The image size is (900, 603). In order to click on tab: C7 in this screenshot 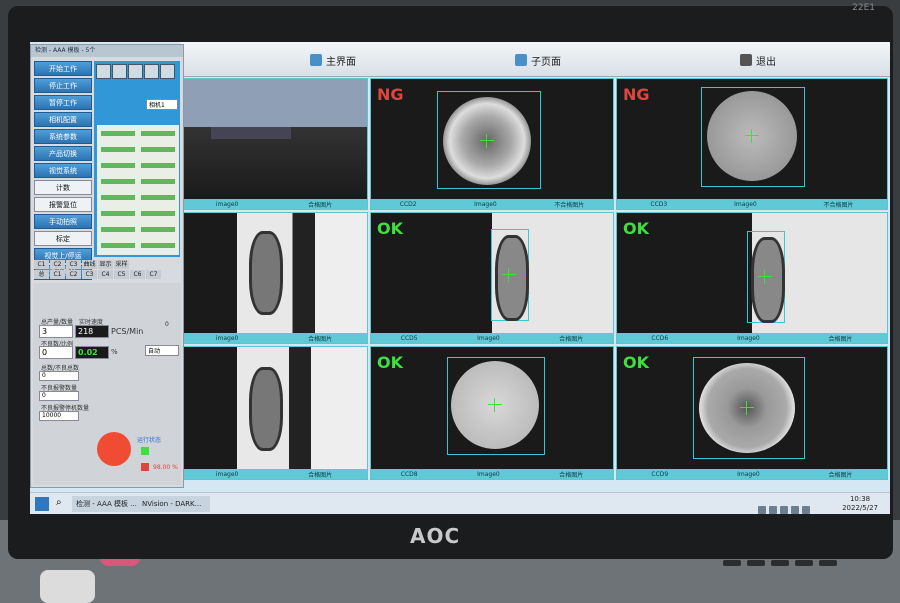, I will do `click(153, 274)`.